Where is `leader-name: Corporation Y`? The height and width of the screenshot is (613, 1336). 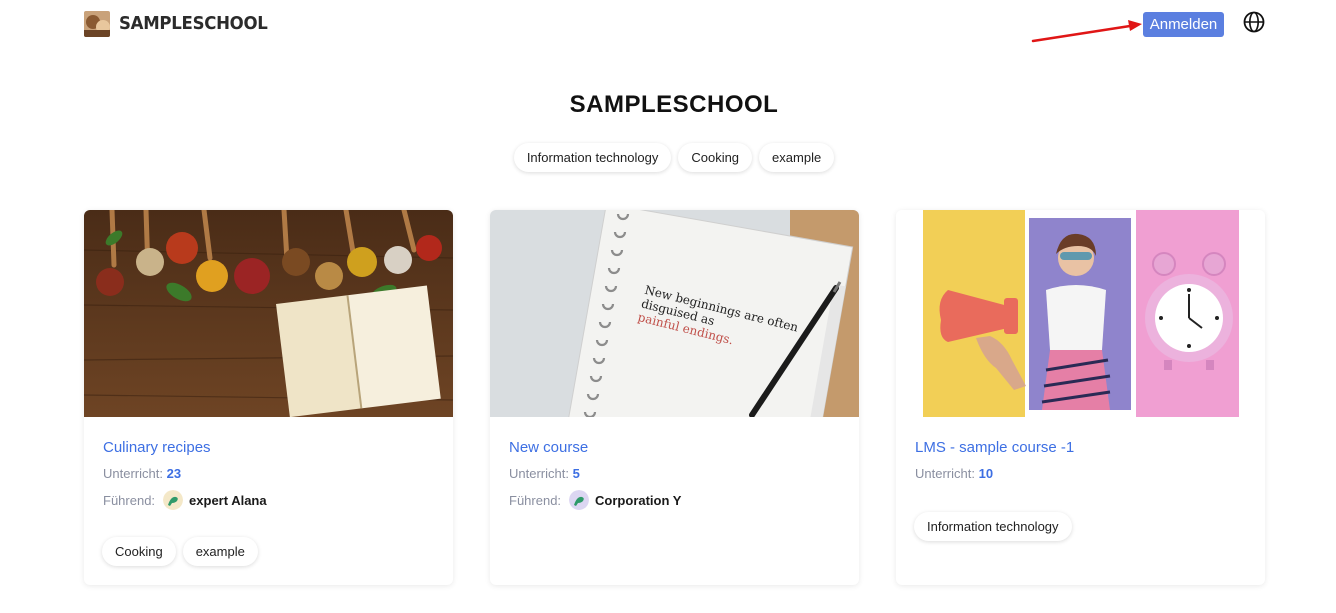
leader-name: Corporation Y is located at coordinates (638, 500).